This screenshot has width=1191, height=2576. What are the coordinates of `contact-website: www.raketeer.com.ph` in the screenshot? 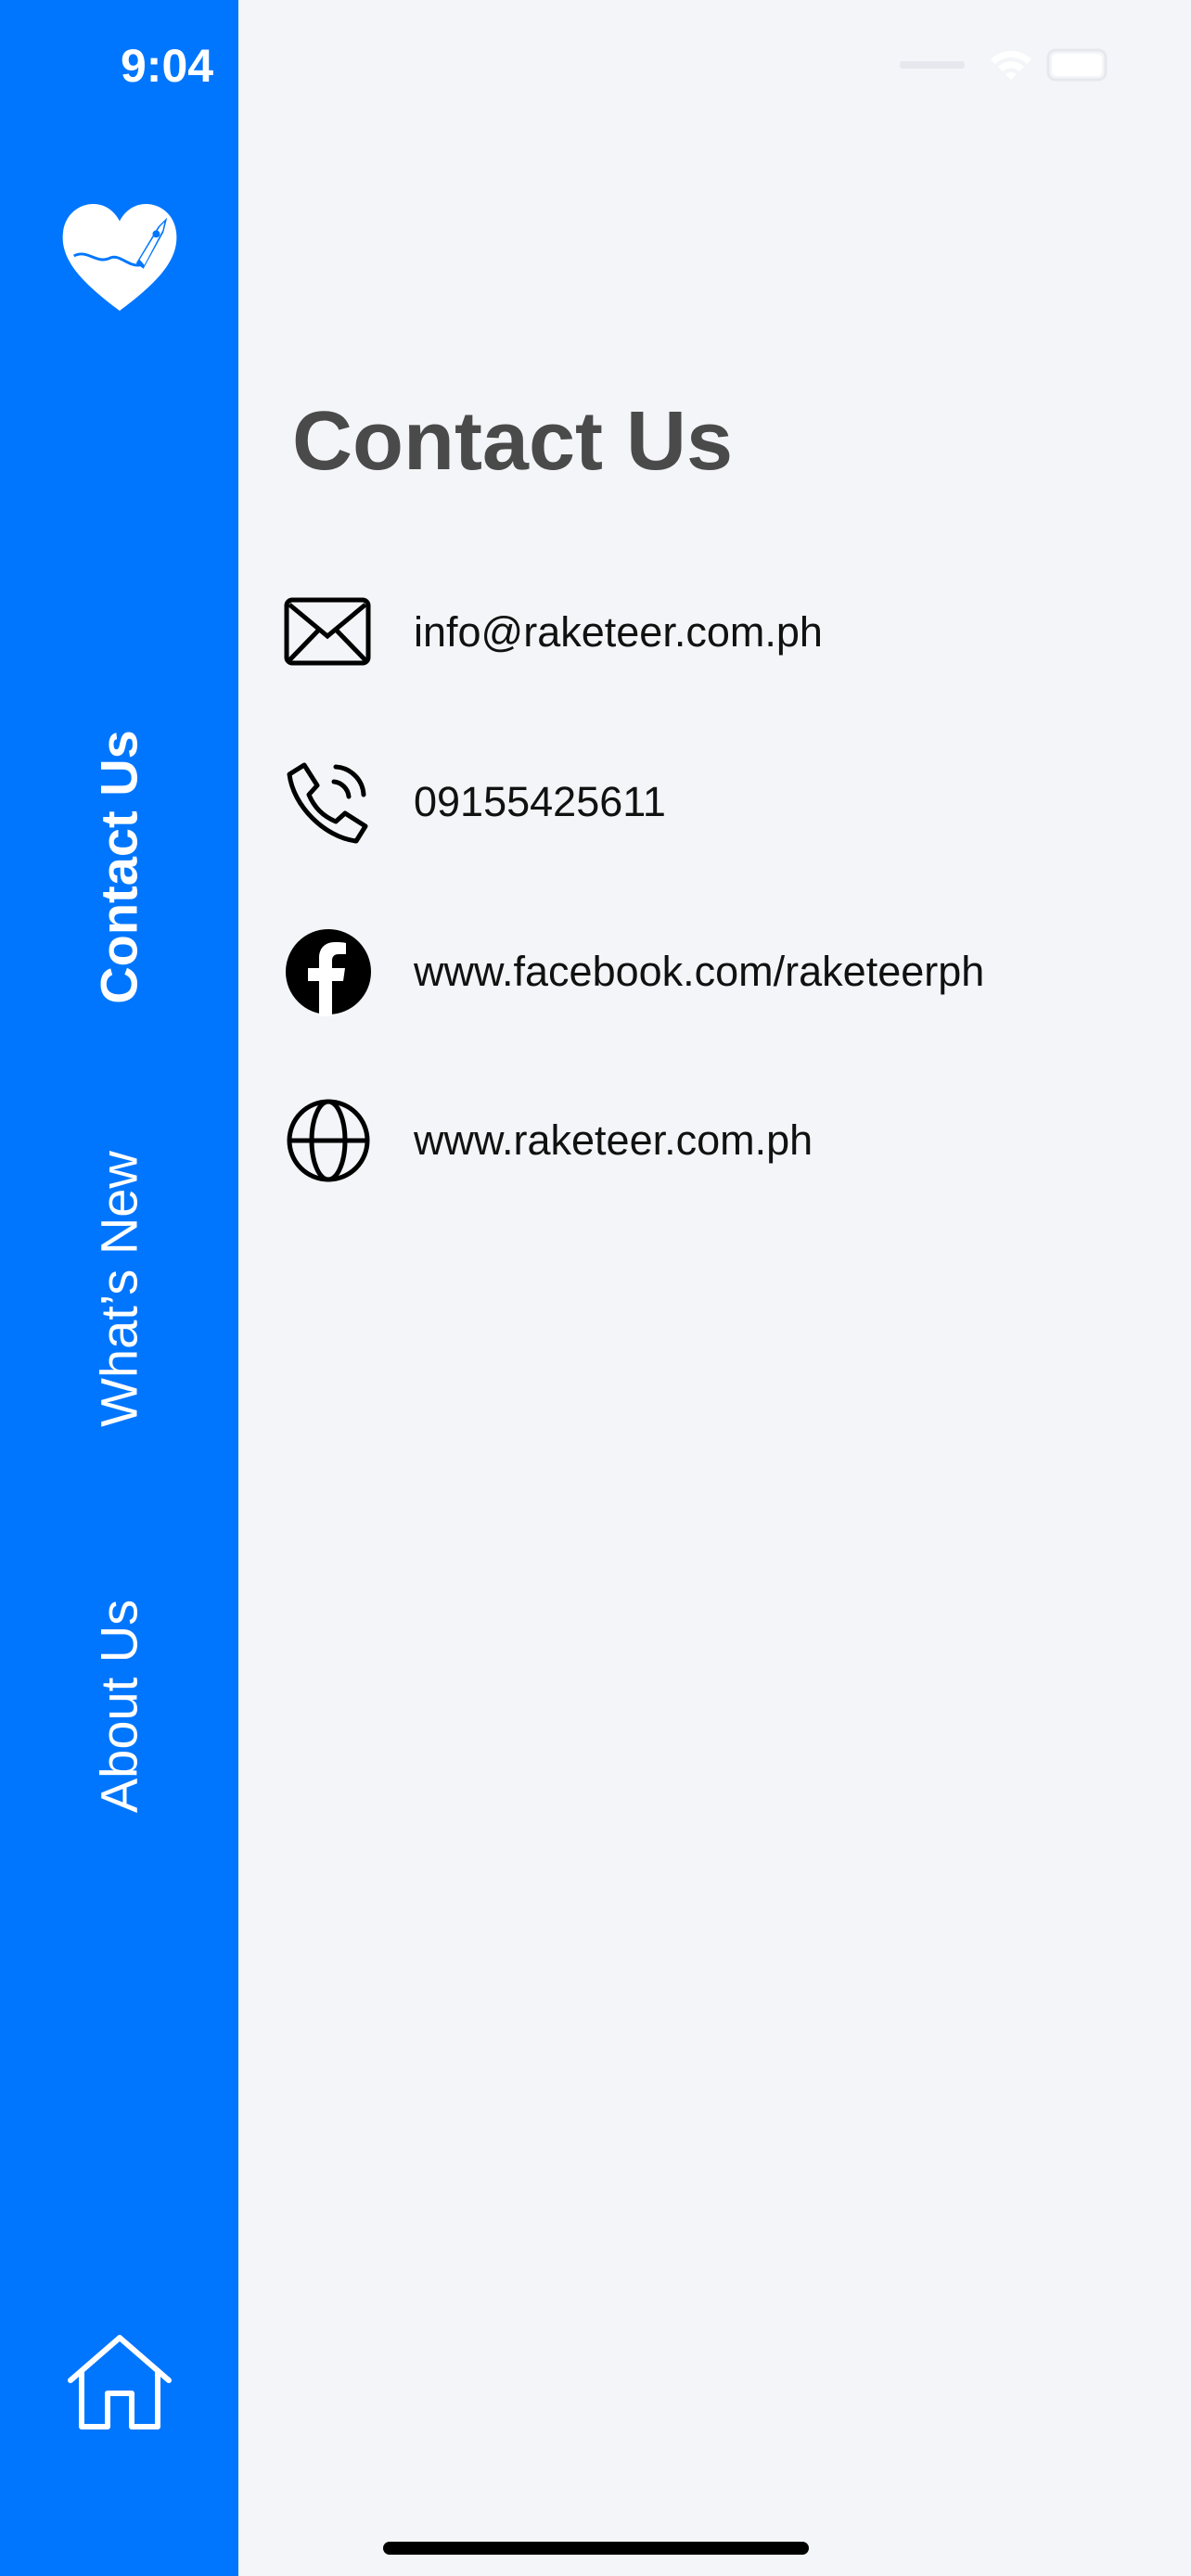 It's located at (729, 1140).